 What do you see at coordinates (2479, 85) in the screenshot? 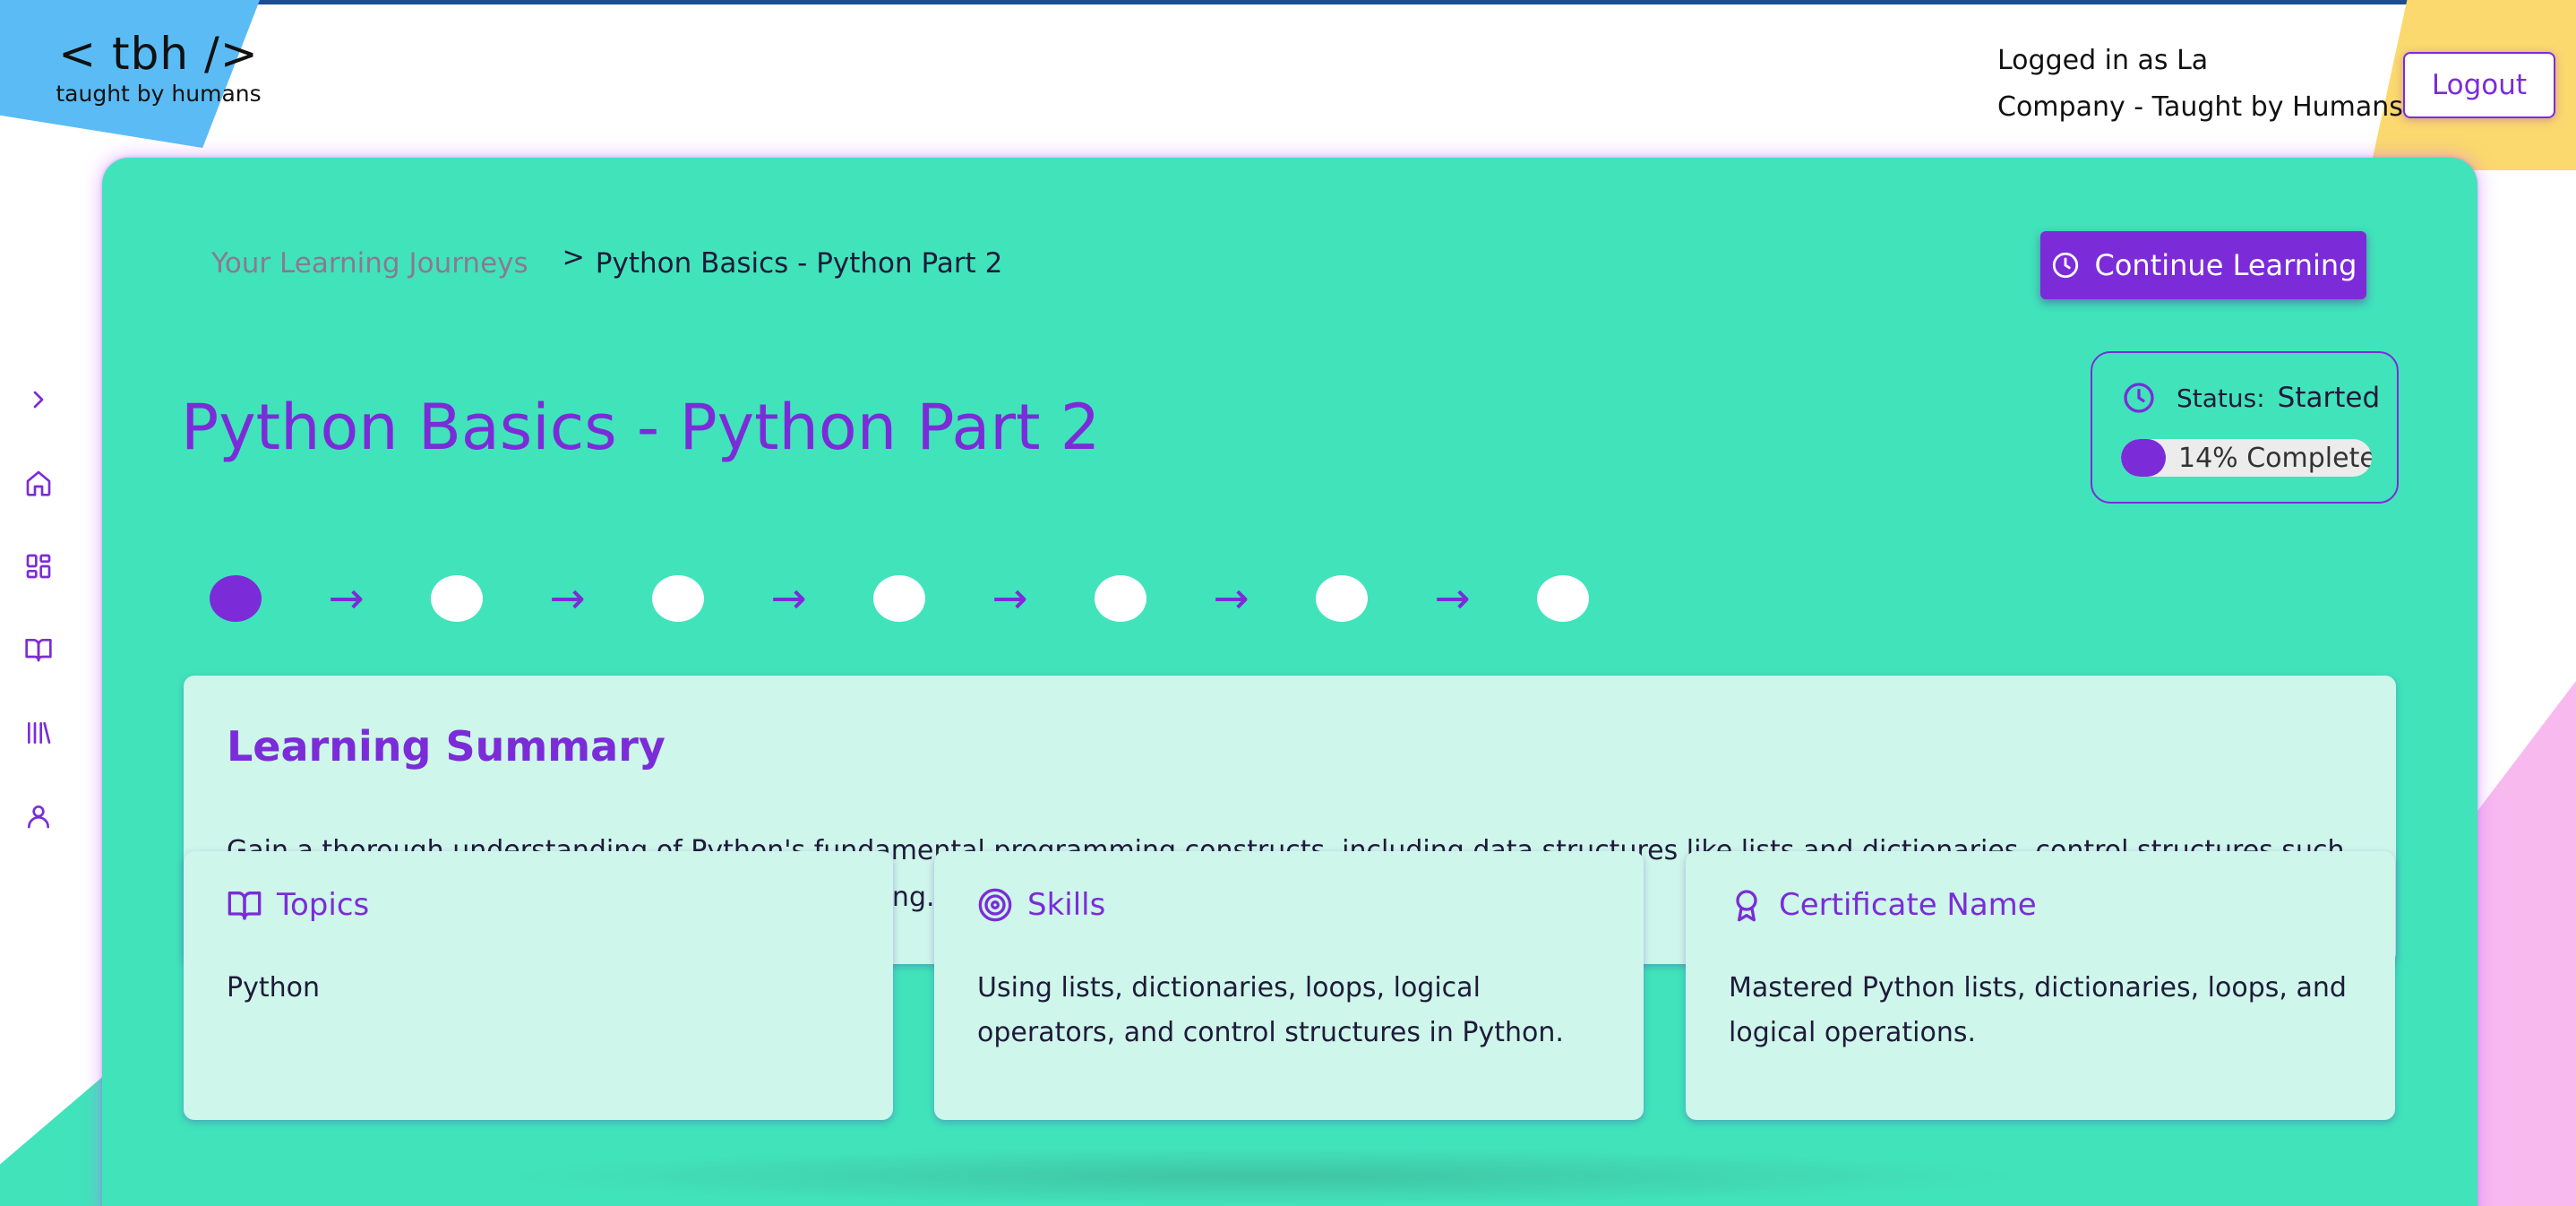
I see `logout-button: Logout` at bounding box center [2479, 85].